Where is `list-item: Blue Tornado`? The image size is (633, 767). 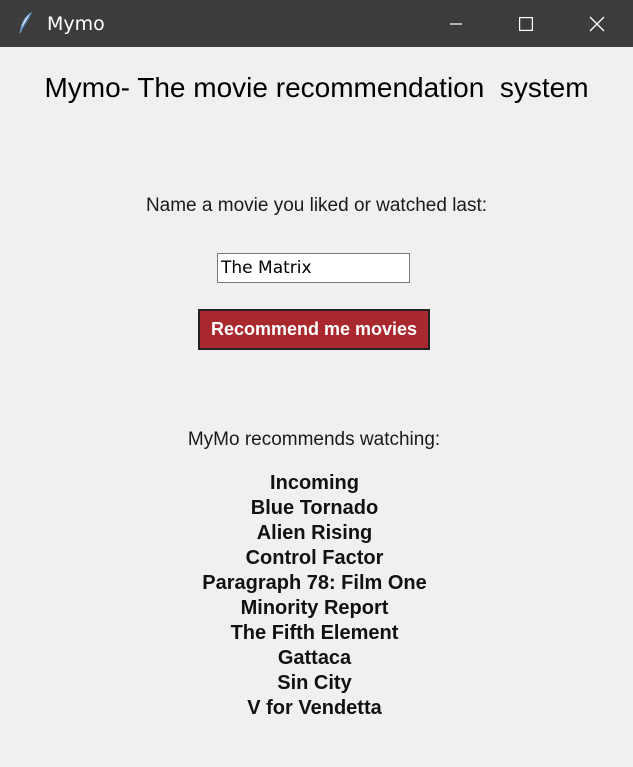 list-item: Blue Tornado is located at coordinates (314, 508).